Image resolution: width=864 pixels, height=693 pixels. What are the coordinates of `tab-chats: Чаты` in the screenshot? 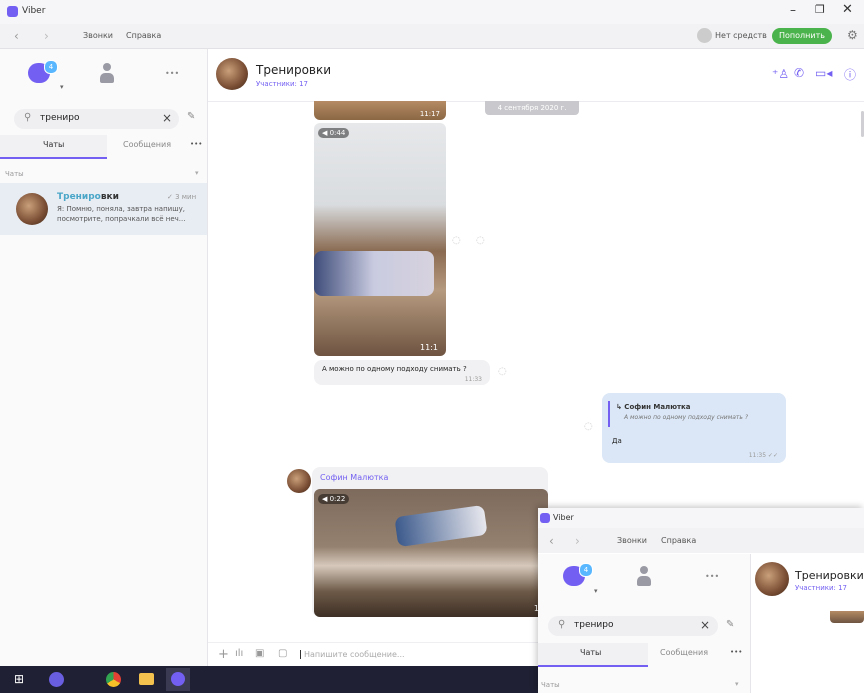 It's located at (53, 147).